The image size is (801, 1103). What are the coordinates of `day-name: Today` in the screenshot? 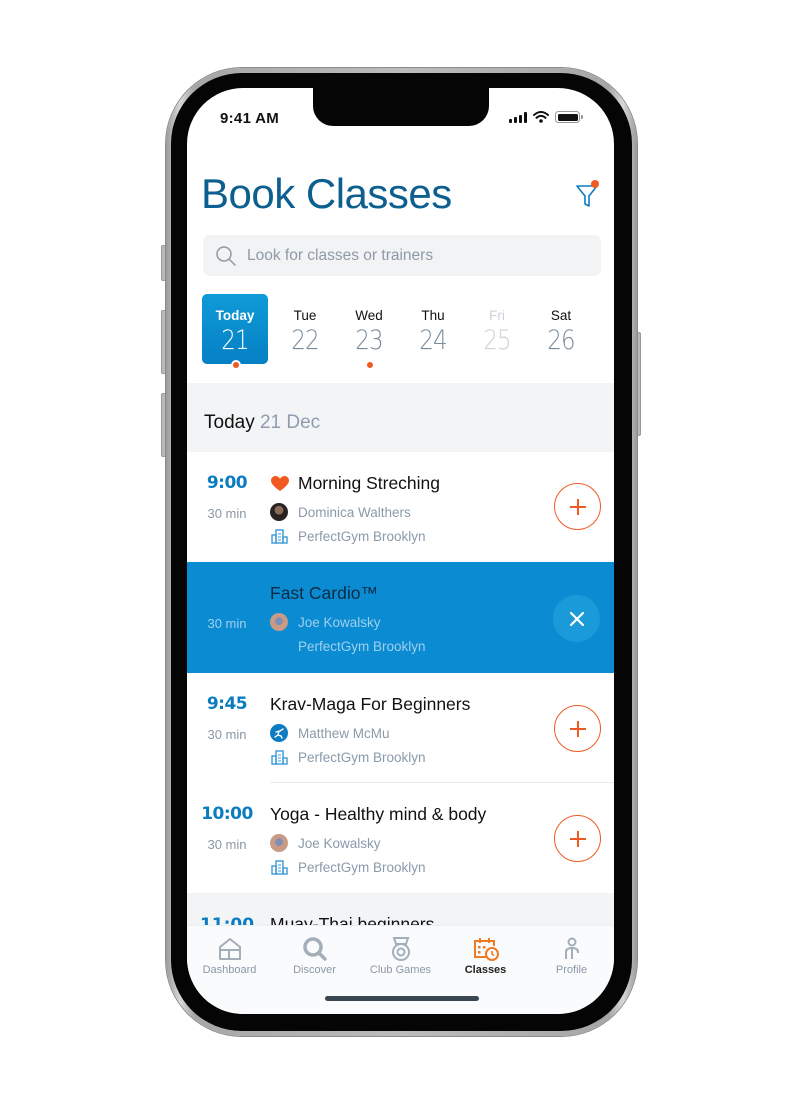 It's located at (235, 315).